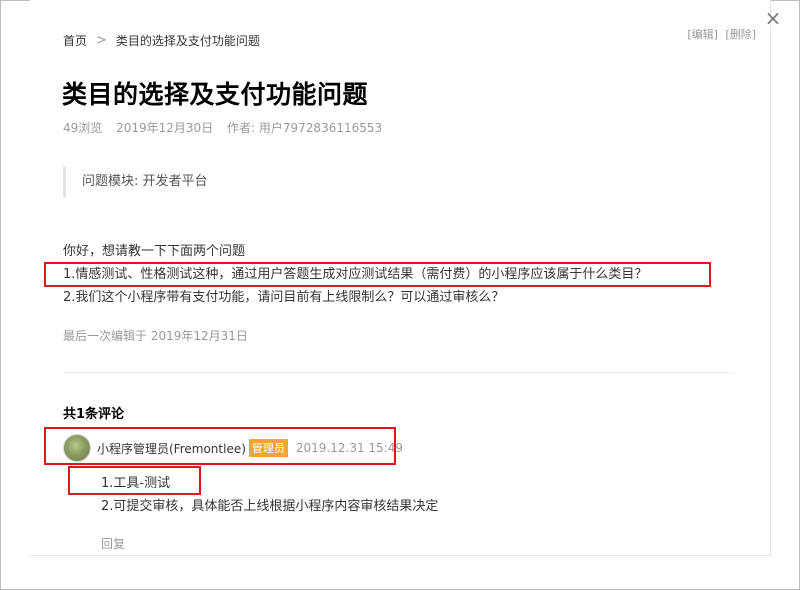 Image resolution: width=800 pixels, height=590 pixels. I want to click on chevron-right-icon: >, so click(101, 40).